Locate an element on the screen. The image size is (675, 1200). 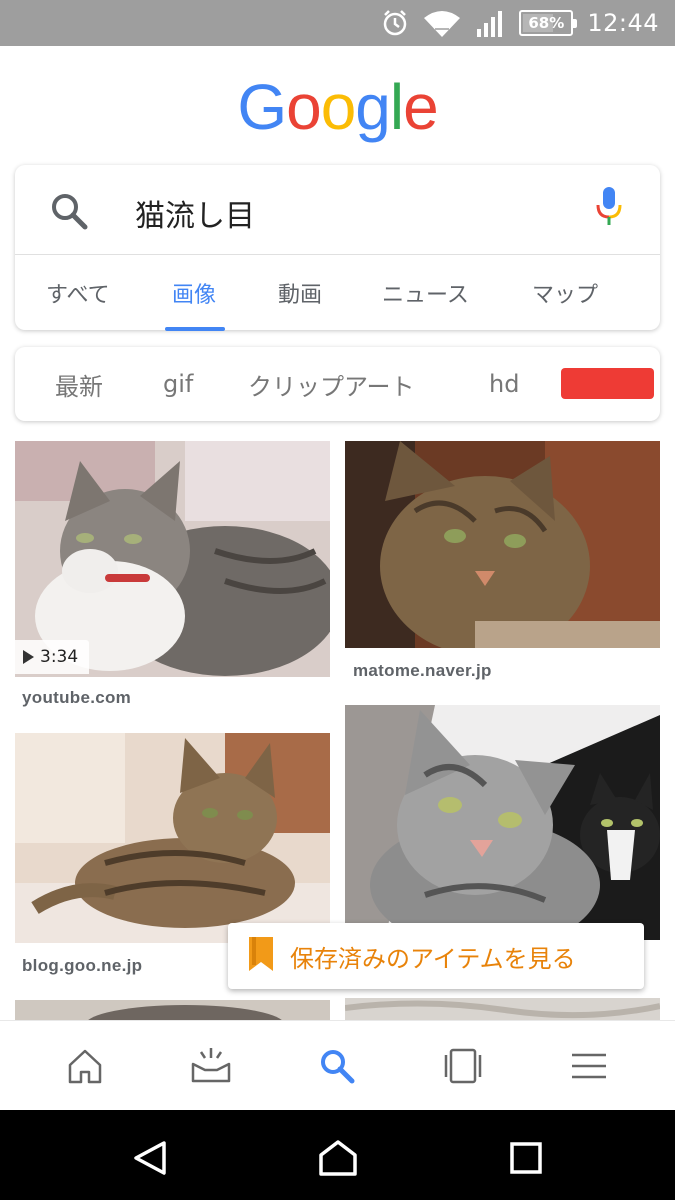
wifi-icon is located at coordinates (442, 23).